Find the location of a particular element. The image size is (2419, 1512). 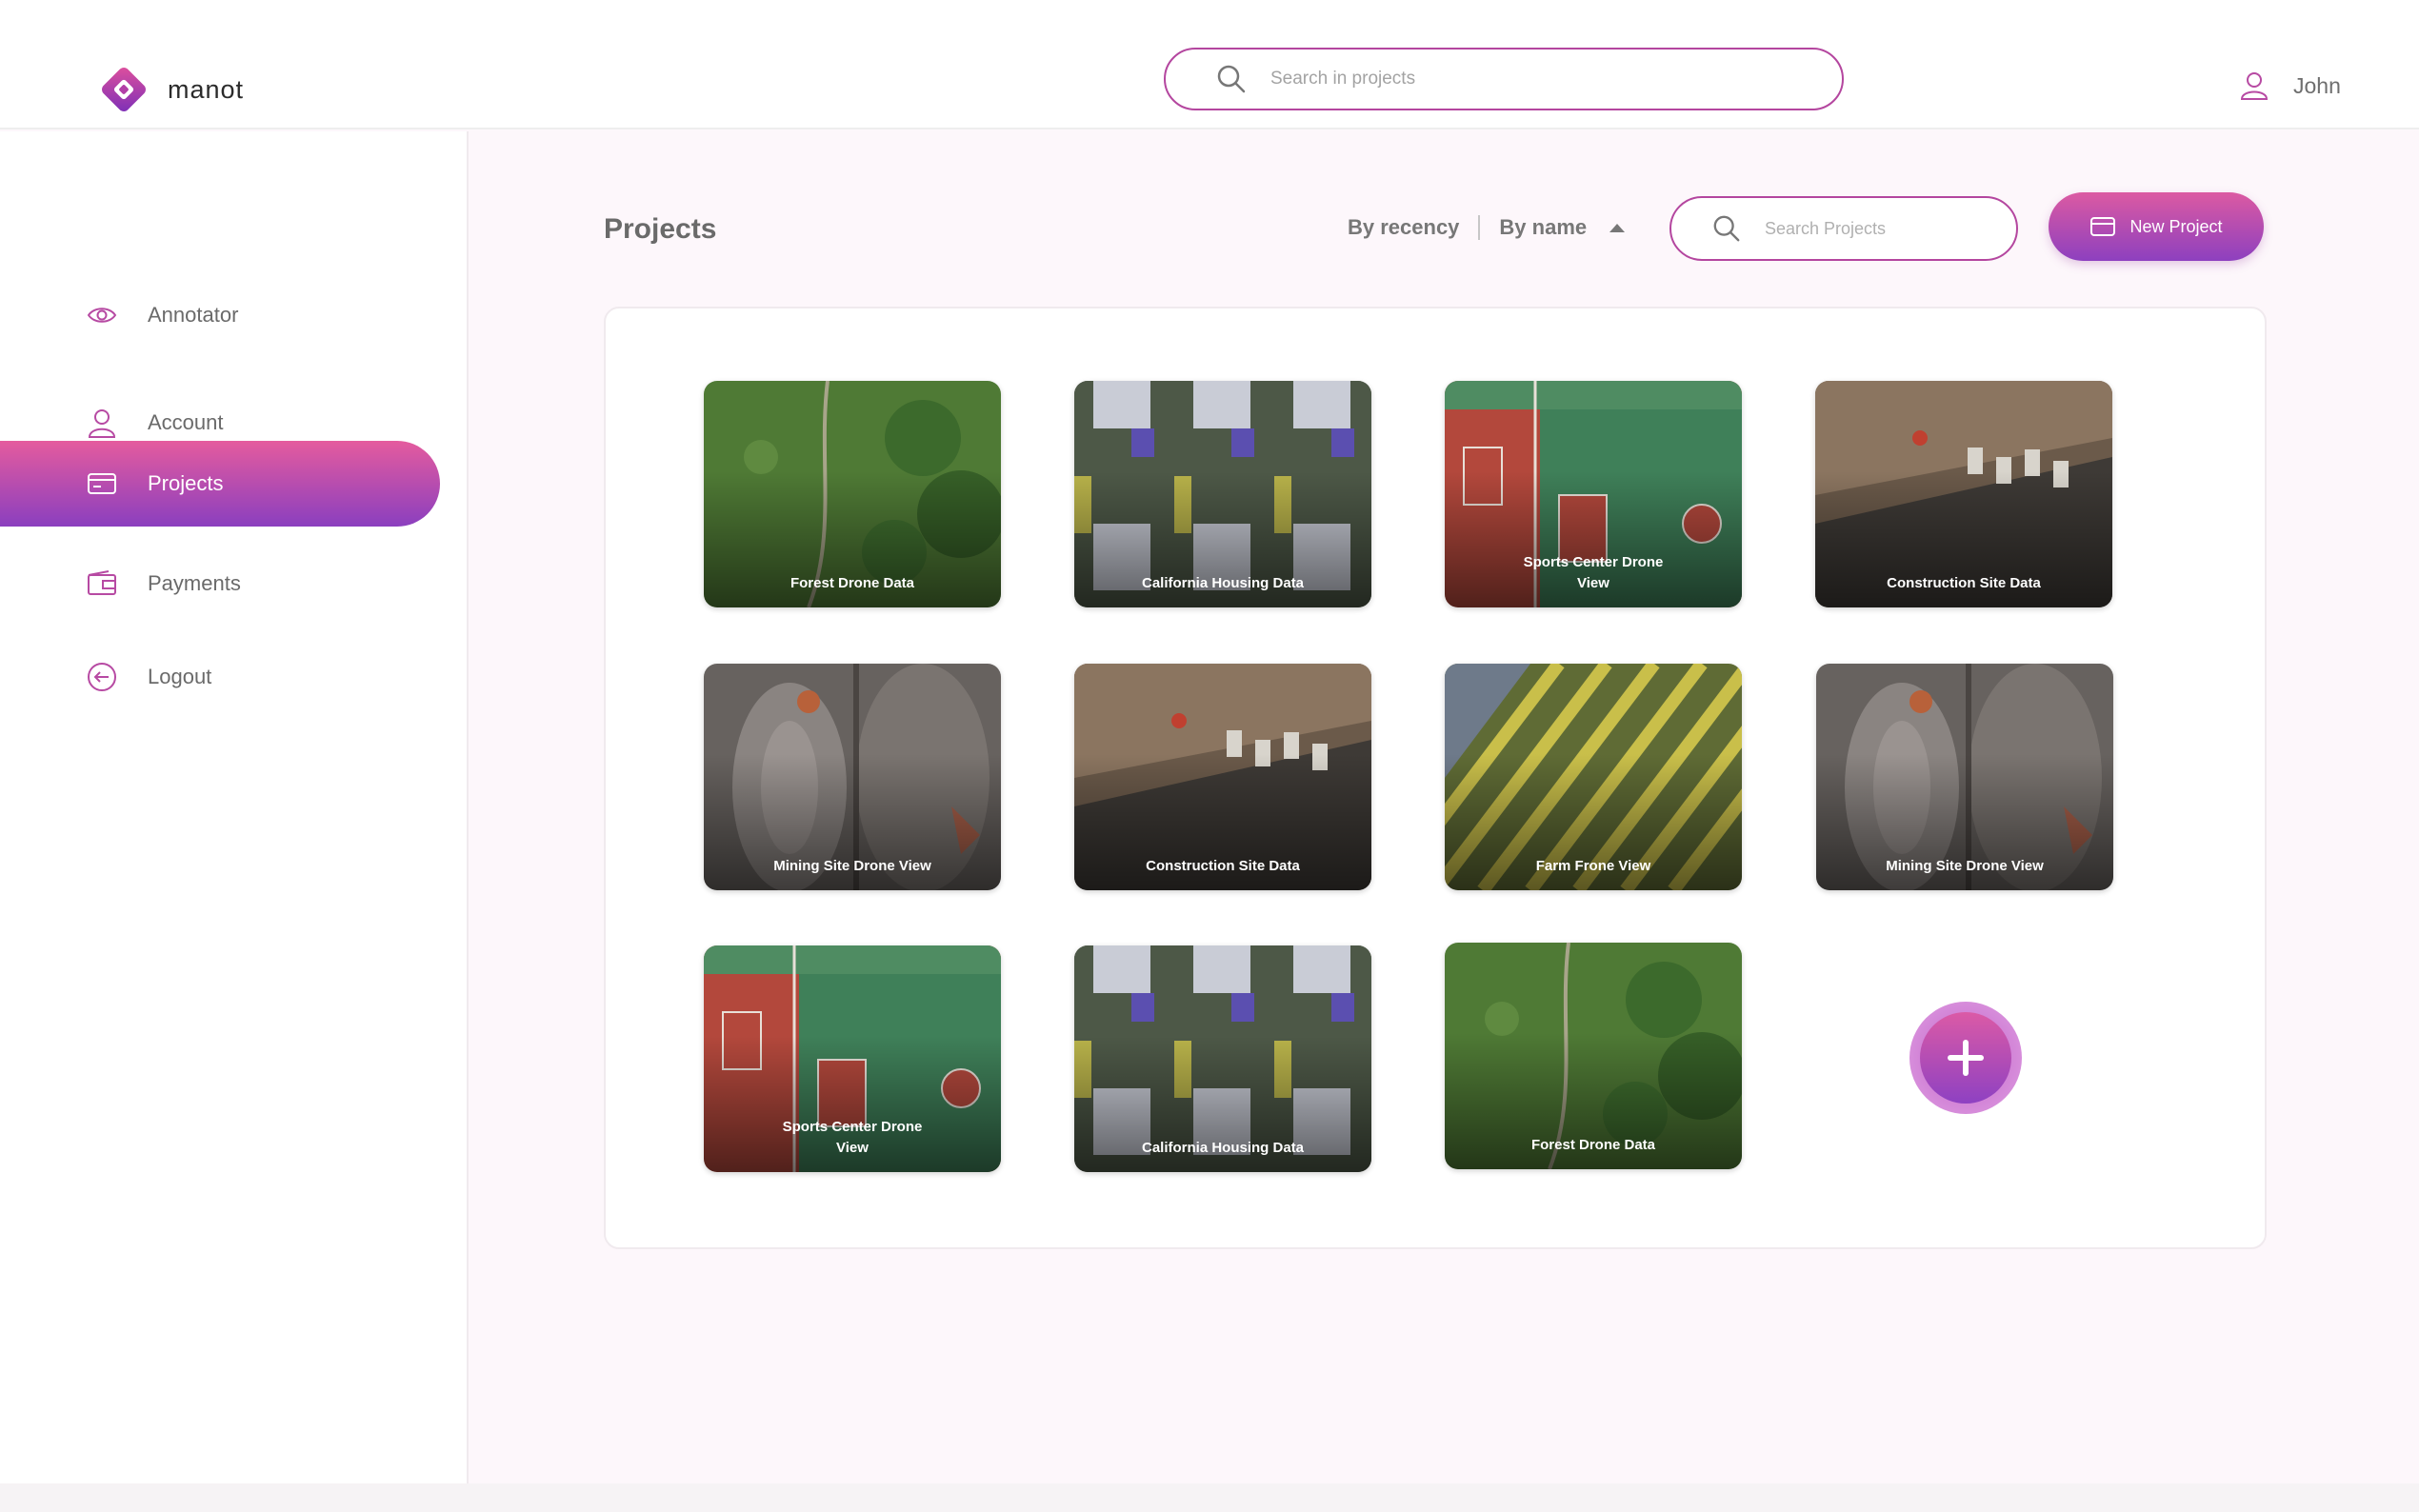

sidebar-item-payments: Payments is located at coordinates (220, 584).